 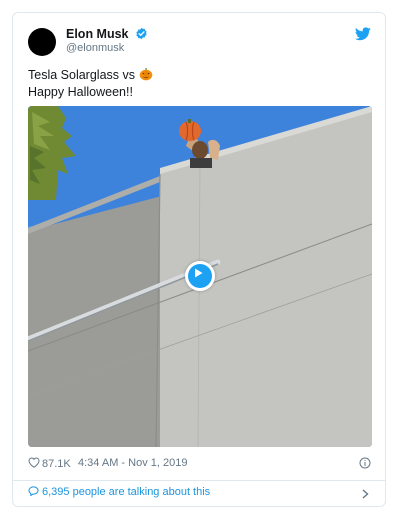 I want to click on tweet-text-line-2: Happy Halloween!!, so click(x=80, y=92).